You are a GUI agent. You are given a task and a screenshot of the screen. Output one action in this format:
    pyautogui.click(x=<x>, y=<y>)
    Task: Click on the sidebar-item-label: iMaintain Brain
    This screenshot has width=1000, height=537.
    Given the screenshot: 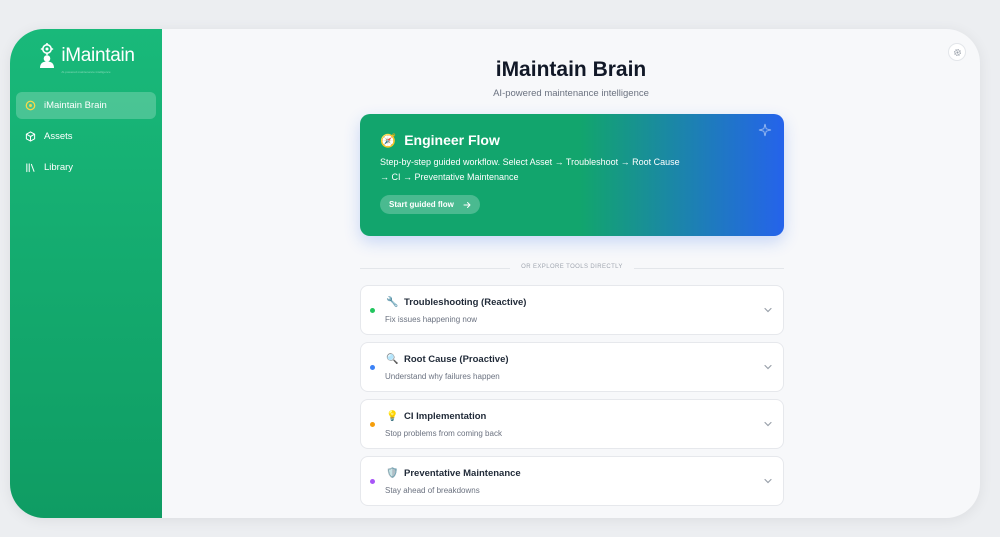 What is the action you would take?
    pyautogui.click(x=75, y=105)
    